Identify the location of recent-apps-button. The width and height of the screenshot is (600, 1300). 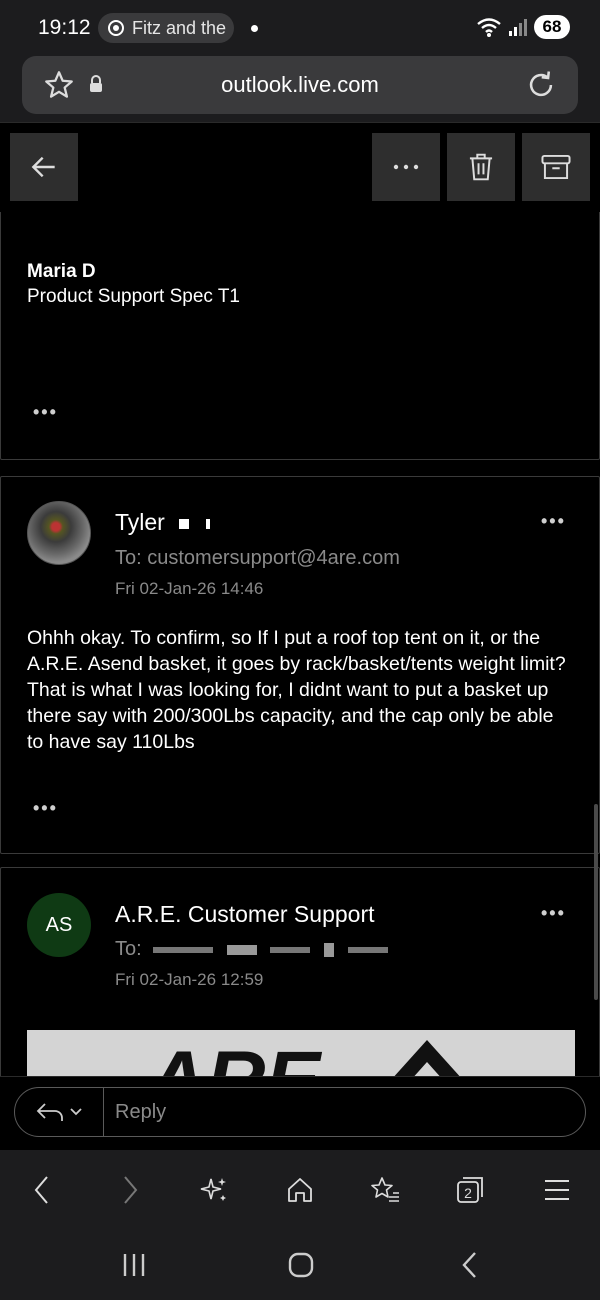
(134, 1265).